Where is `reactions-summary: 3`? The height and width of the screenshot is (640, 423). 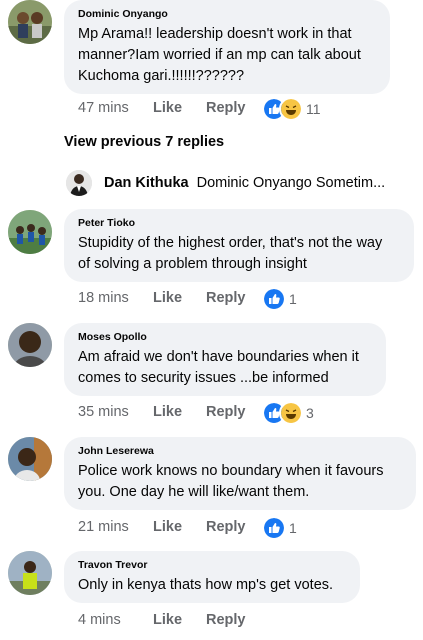 reactions-summary: 3 is located at coordinates (288, 413).